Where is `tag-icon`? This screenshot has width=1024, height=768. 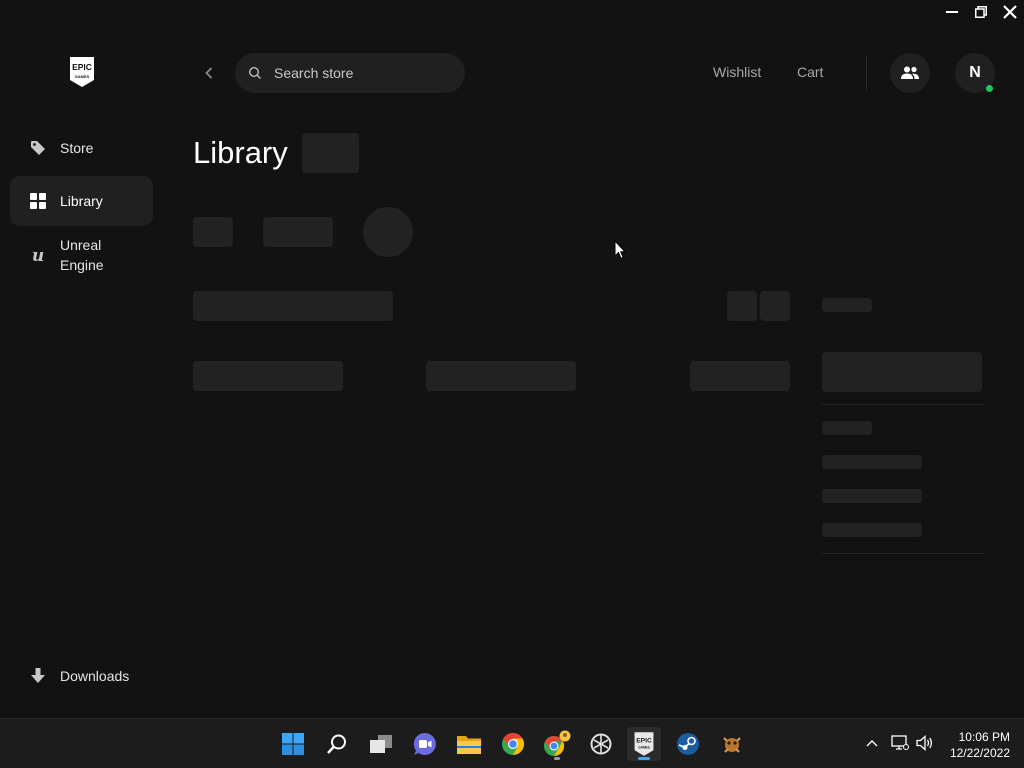
tag-icon is located at coordinates (38, 148).